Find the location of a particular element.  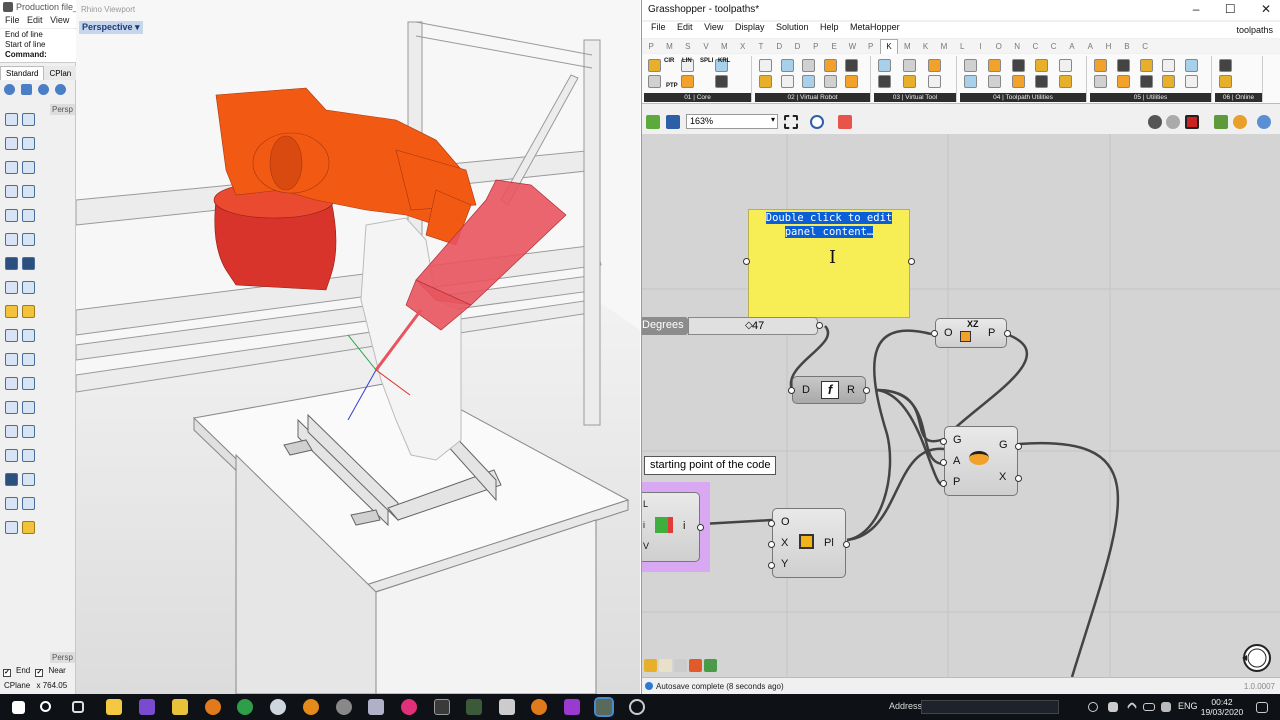

gh-tab: C is located at coordinates (1145, 47).